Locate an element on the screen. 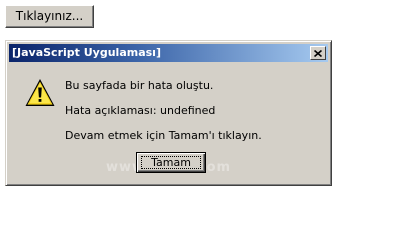 The width and height of the screenshot is (414, 240). error-message: Bu sayfada bir hata oluştu. is located at coordinates (139, 85).